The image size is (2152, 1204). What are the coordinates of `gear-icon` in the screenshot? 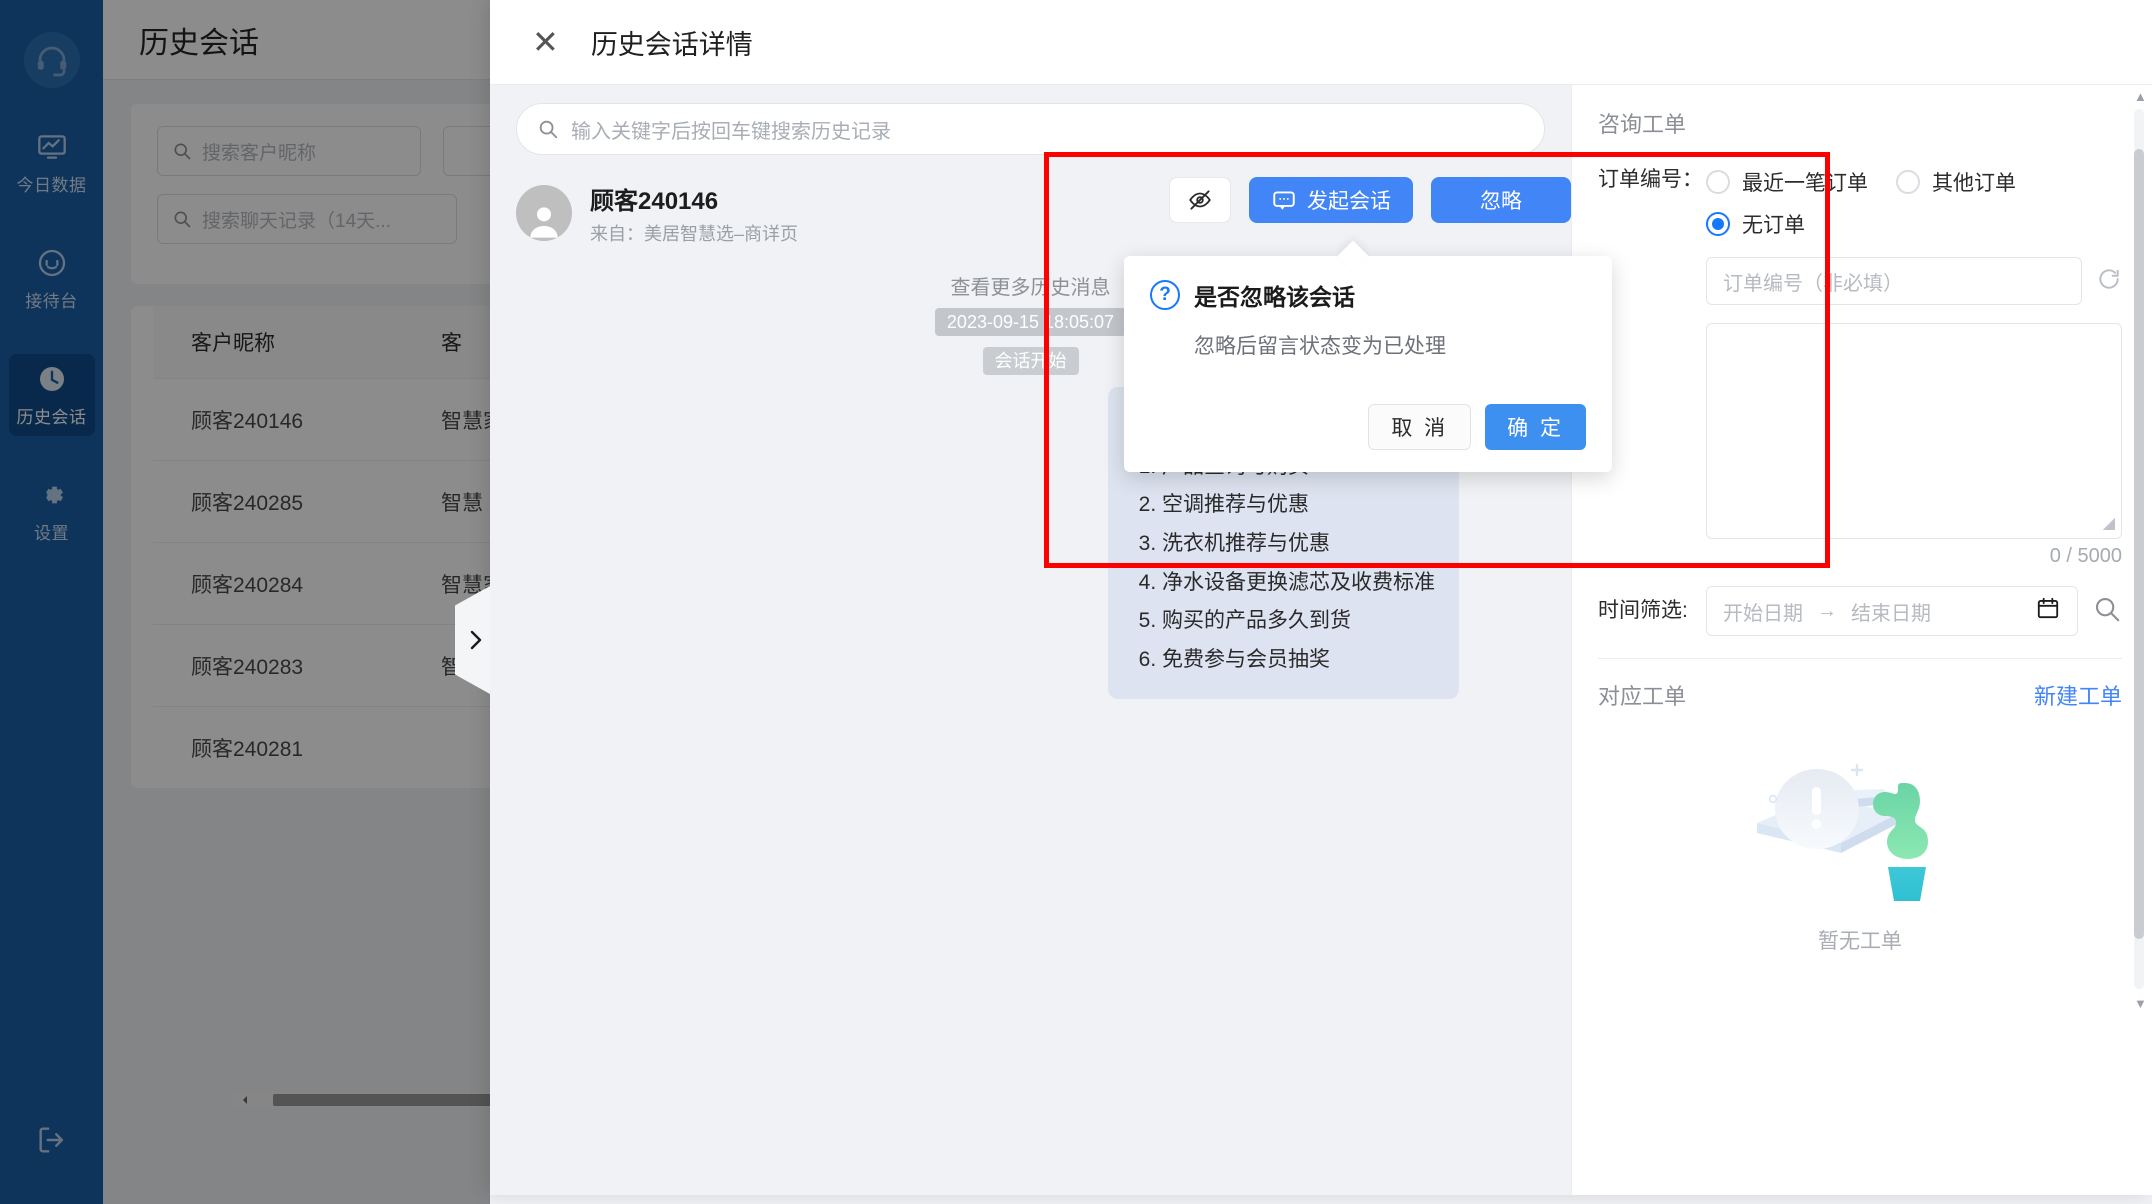 It's located at (52, 495).